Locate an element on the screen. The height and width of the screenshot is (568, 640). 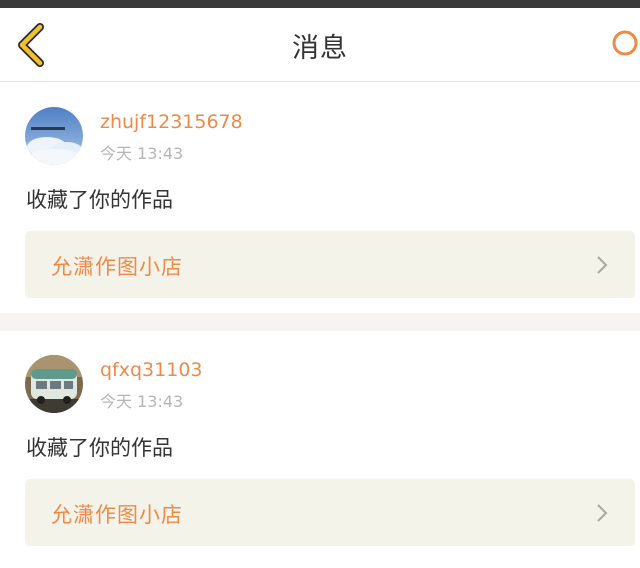
card-separator is located at coordinates (320, 322).